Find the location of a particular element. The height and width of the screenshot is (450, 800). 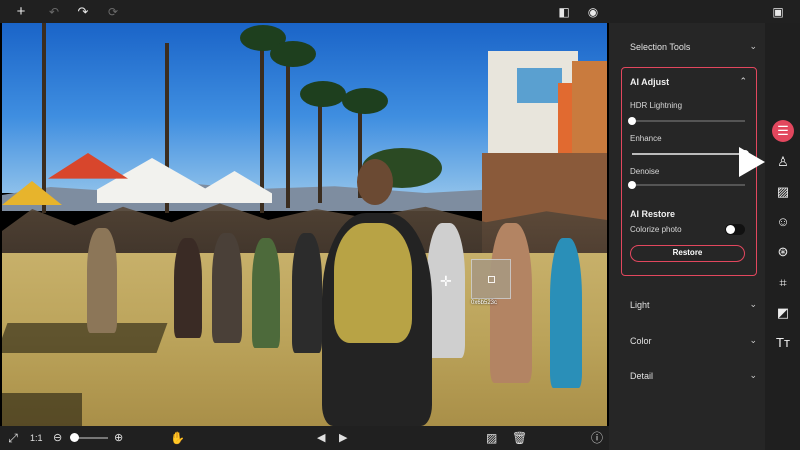

hdr-lightning-label: HDR Lightning is located at coordinates (656, 105).